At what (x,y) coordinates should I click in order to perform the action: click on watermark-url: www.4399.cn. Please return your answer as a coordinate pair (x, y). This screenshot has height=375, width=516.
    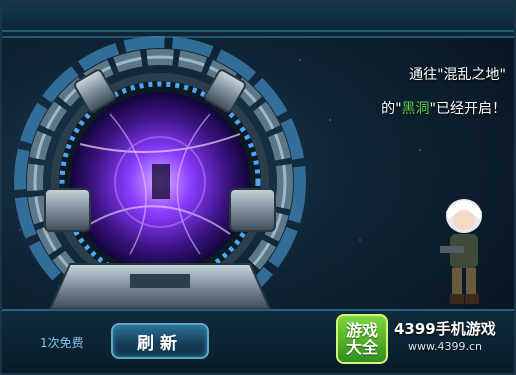
    Looking at the image, I should click on (445, 346).